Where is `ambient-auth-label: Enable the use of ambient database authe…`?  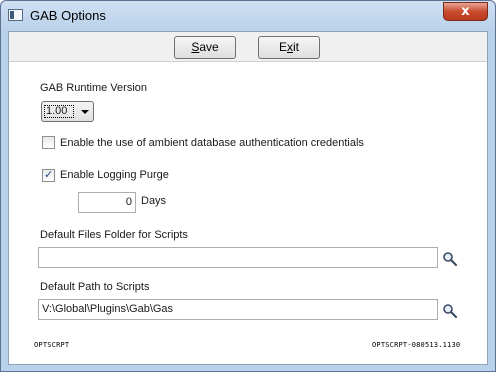
ambient-auth-label: Enable the use of ambient database authe… is located at coordinates (212, 143).